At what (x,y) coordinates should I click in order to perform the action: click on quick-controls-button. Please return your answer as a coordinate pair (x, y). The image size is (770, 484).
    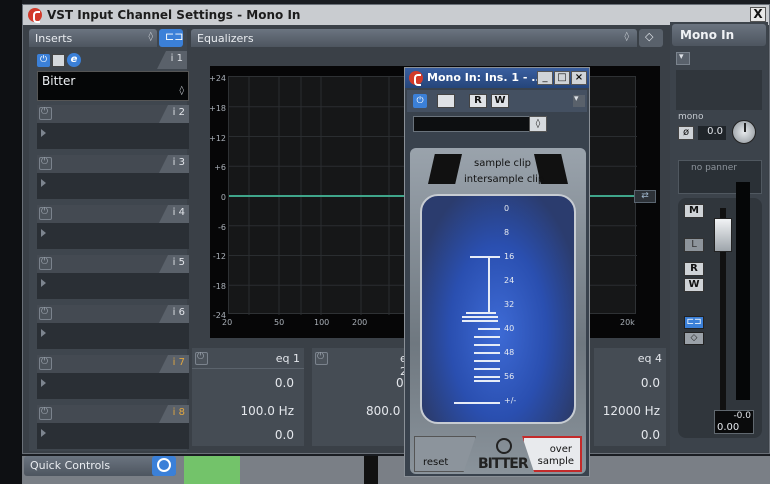
    Looking at the image, I should click on (164, 466).